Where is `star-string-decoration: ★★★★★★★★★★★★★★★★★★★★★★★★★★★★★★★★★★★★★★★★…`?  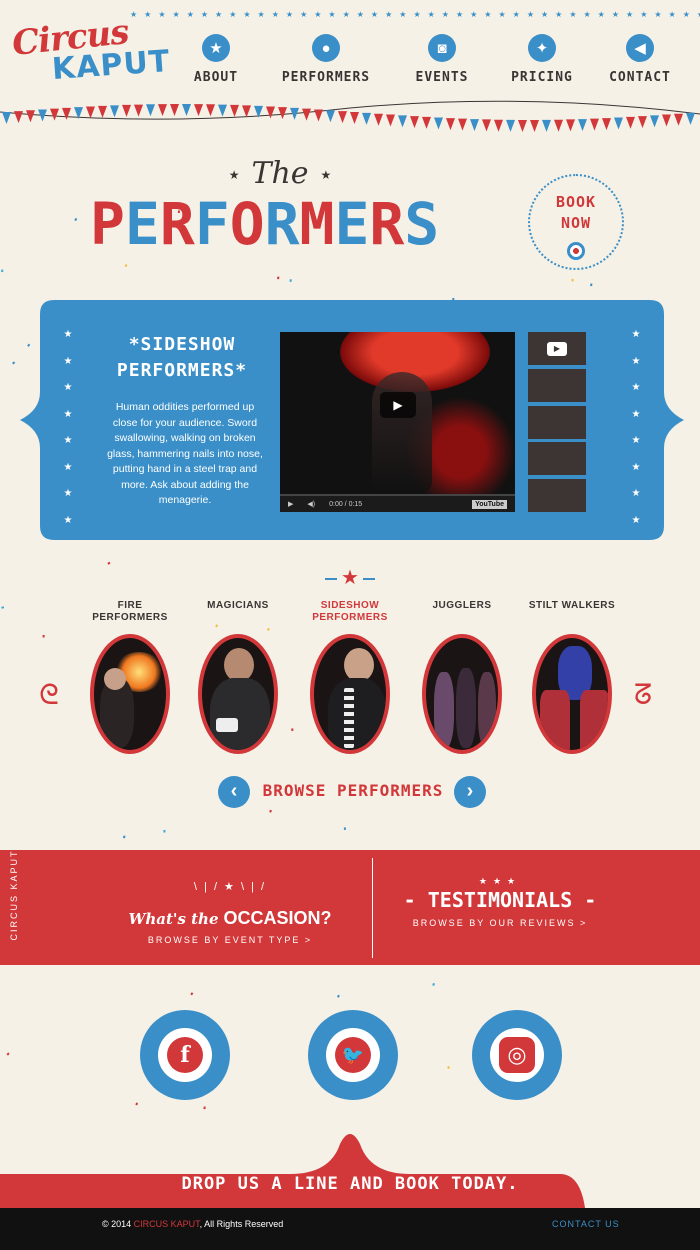 star-string-decoration: ★★★★★★★★★★★★★★★★★★★★★★★★★★★★★★★★★★★★★★★★… is located at coordinates (415, 14).